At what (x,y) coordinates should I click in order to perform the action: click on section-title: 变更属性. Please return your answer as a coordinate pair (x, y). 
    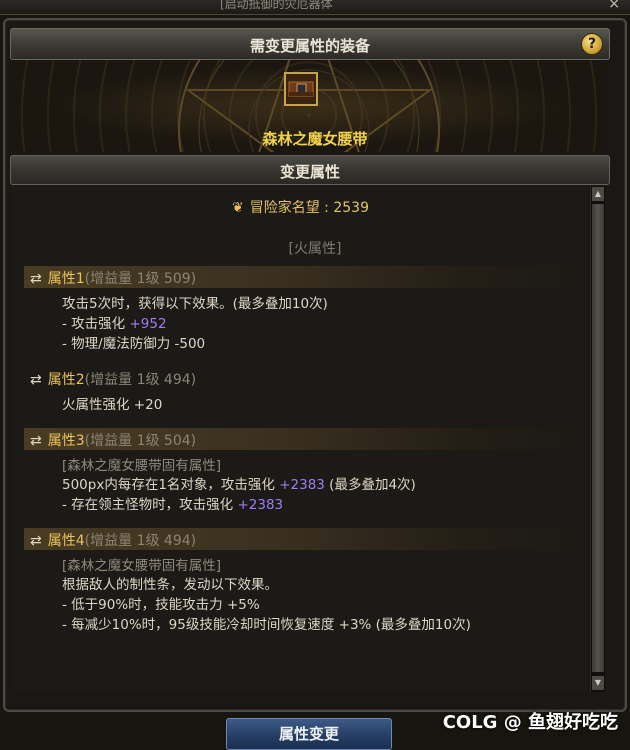
    Looking at the image, I should click on (309, 172).